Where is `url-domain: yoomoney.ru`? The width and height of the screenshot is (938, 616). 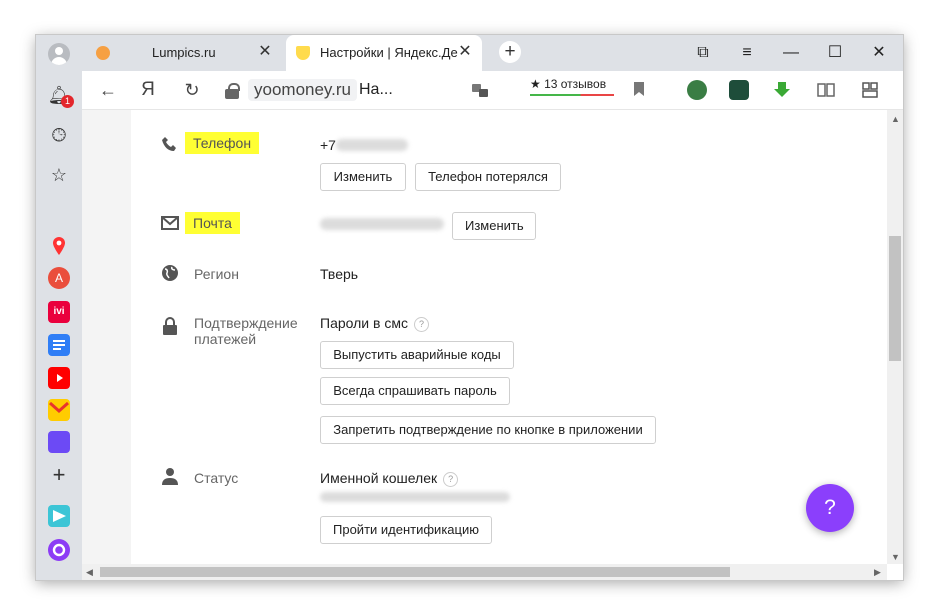 url-domain: yoomoney.ru is located at coordinates (303, 90).